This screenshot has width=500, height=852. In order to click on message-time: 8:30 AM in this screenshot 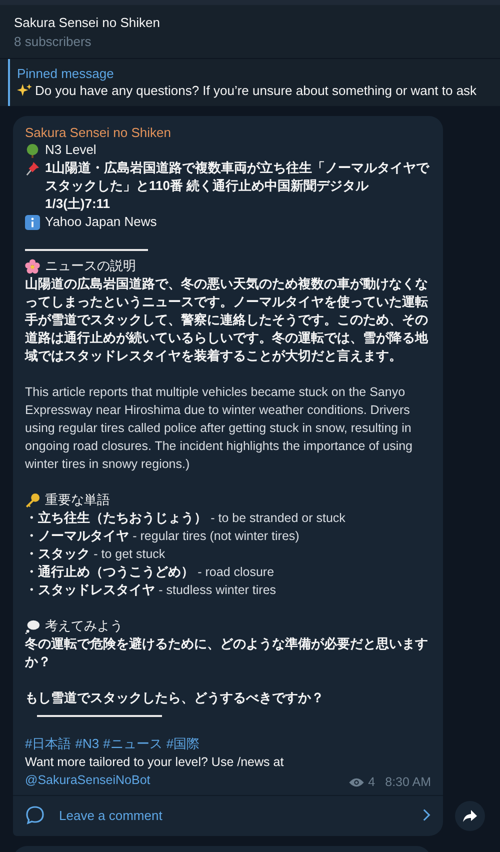, I will do `click(408, 782)`.